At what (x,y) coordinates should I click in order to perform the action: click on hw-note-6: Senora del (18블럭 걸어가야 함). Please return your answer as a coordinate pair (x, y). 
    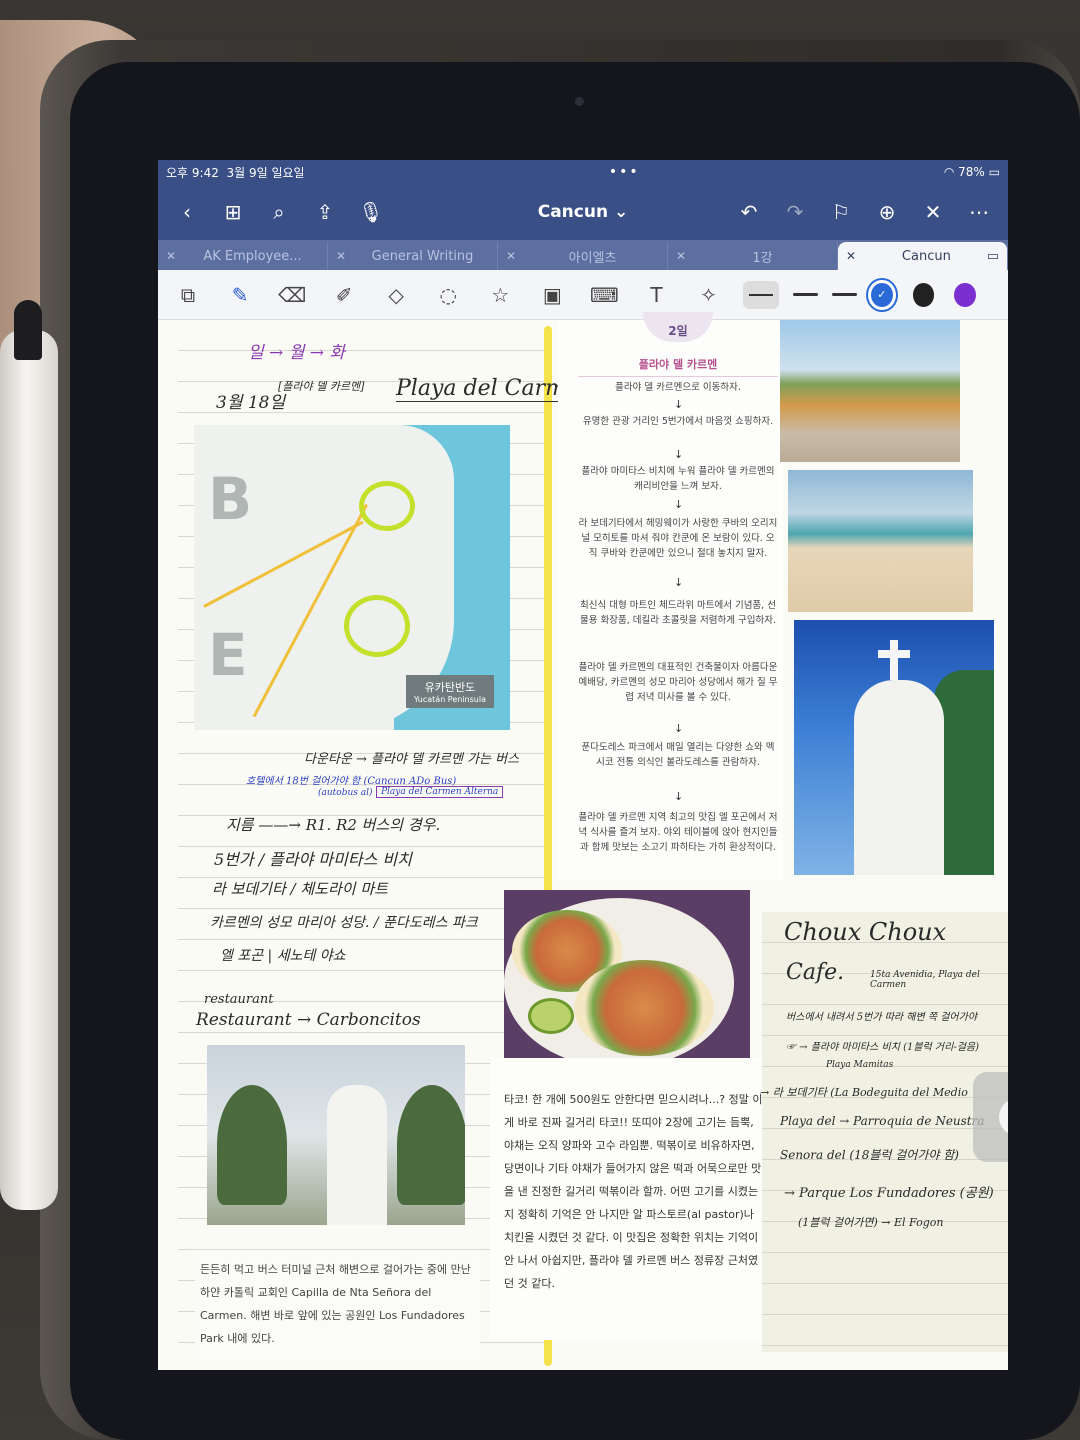
    Looking at the image, I should click on (869, 1155).